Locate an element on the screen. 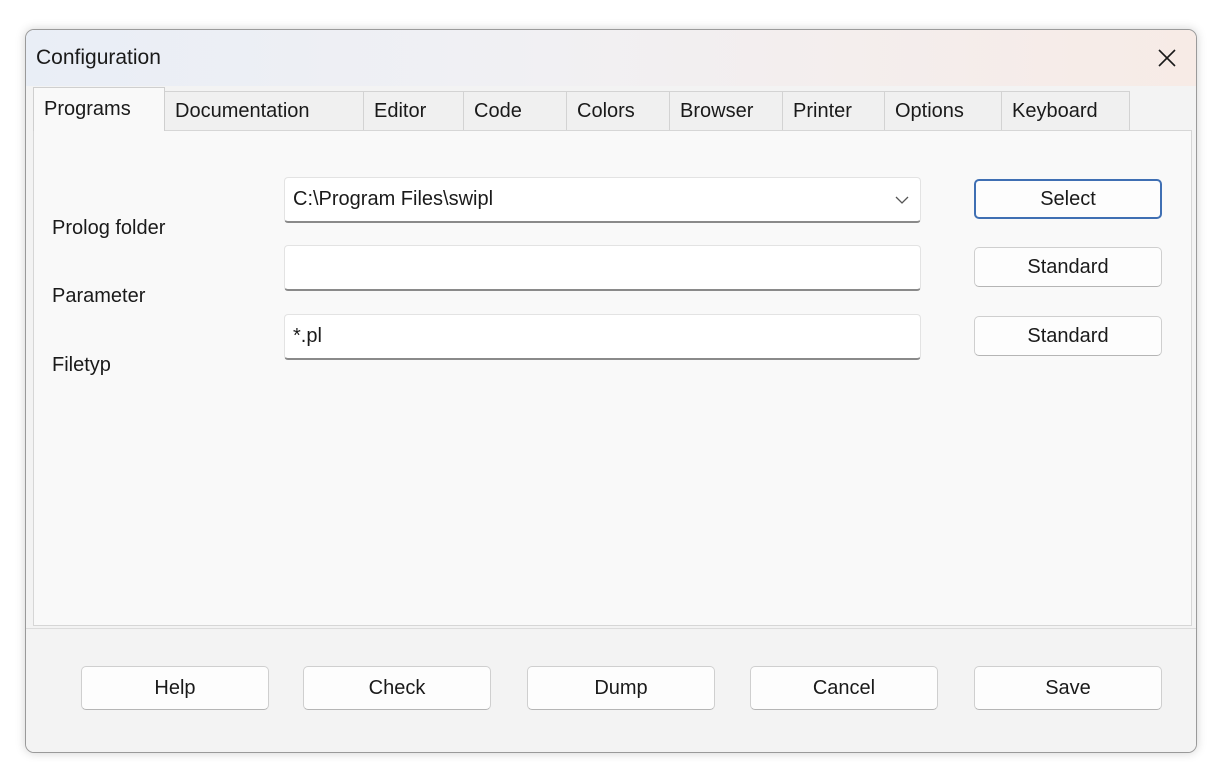 The width and height of the screenshot is (1214, 762). select-button-label: Select is located at coordinates (1068, 198).